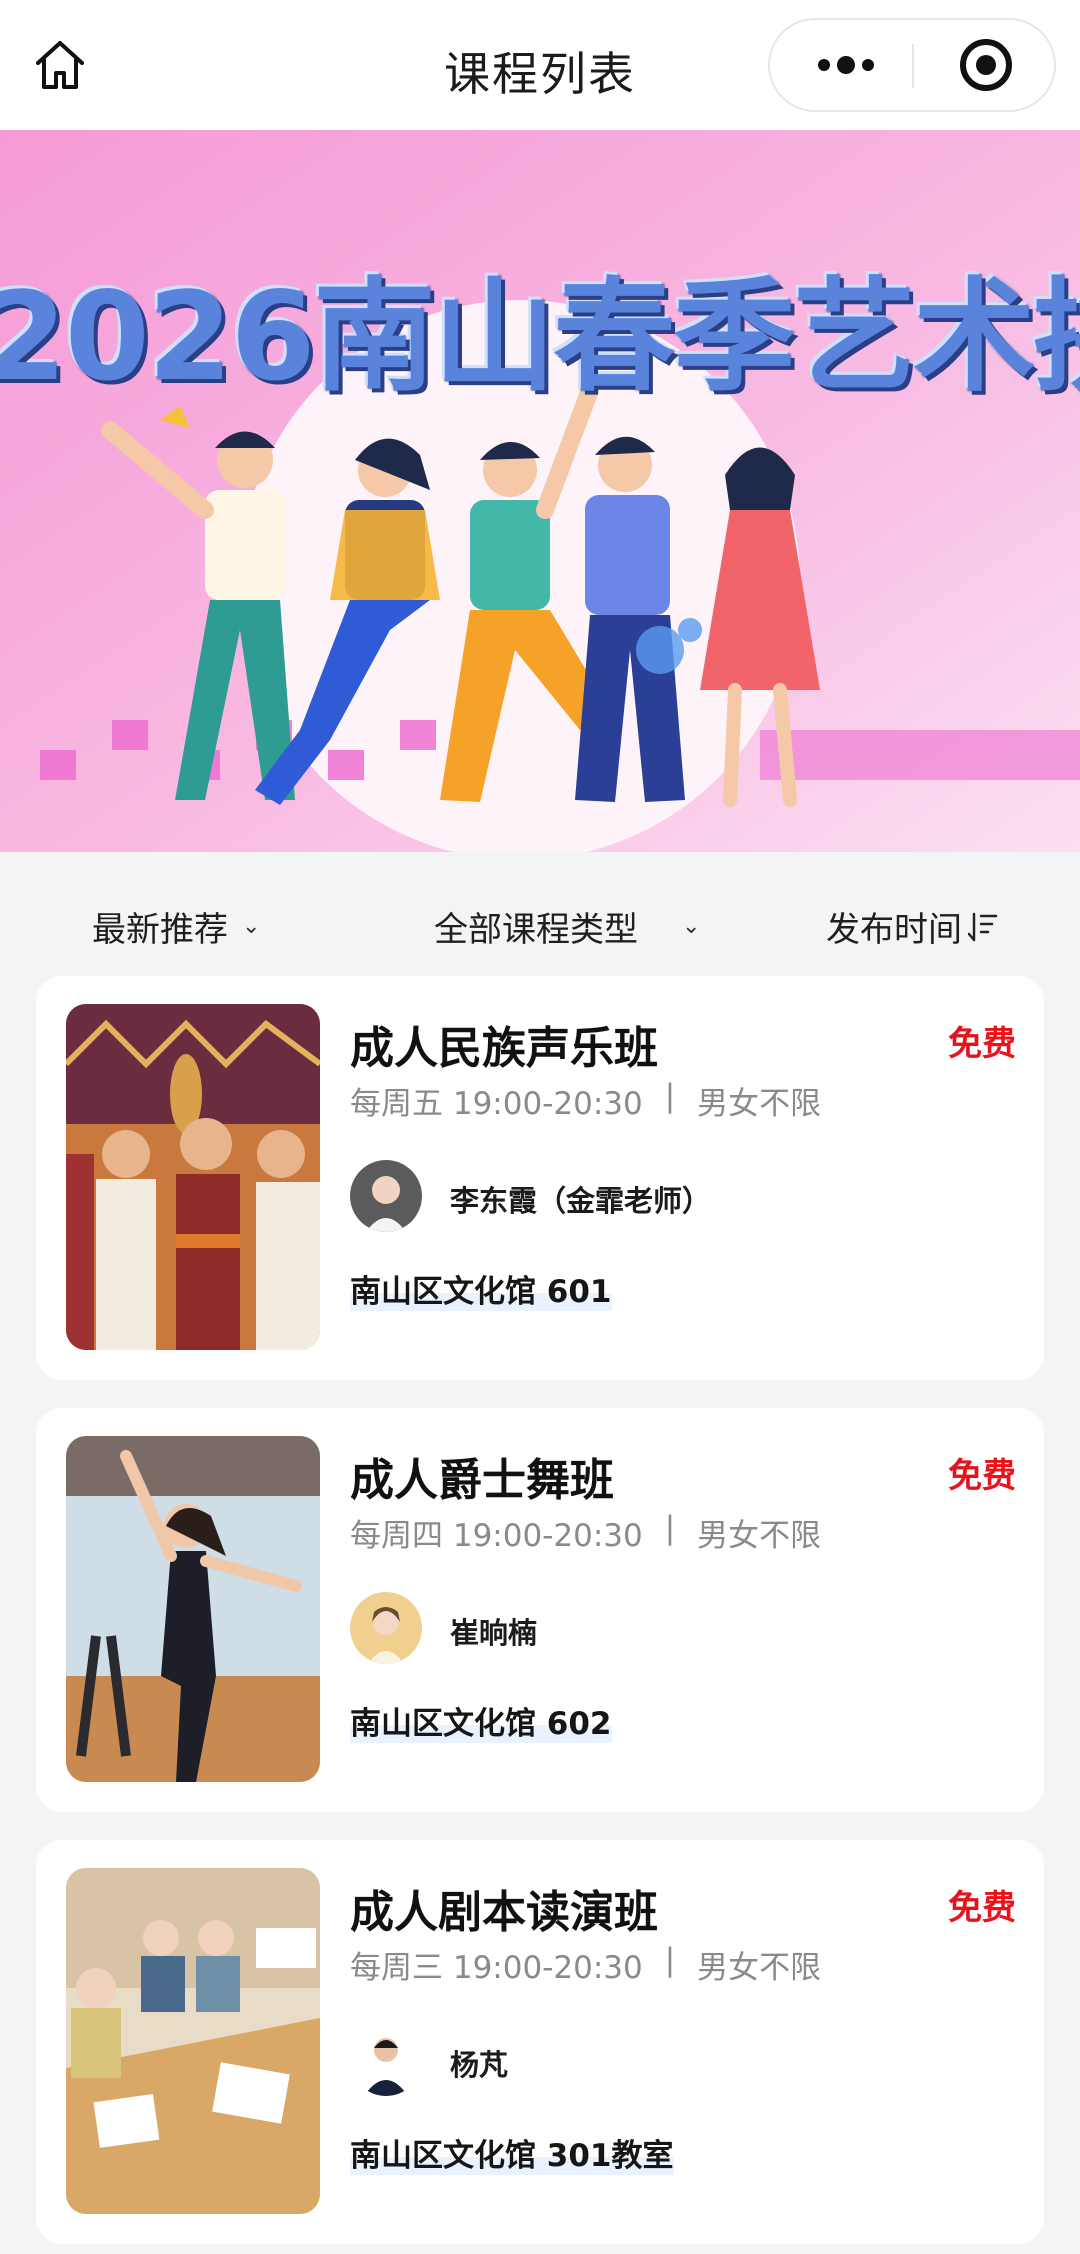 This screenshot has height=2254, width=1080. What do you see at coordinates (481, 1288) in the screenshot?
I see `course-location: 南山区文化馆 601` at bounding box center [481, 1288].